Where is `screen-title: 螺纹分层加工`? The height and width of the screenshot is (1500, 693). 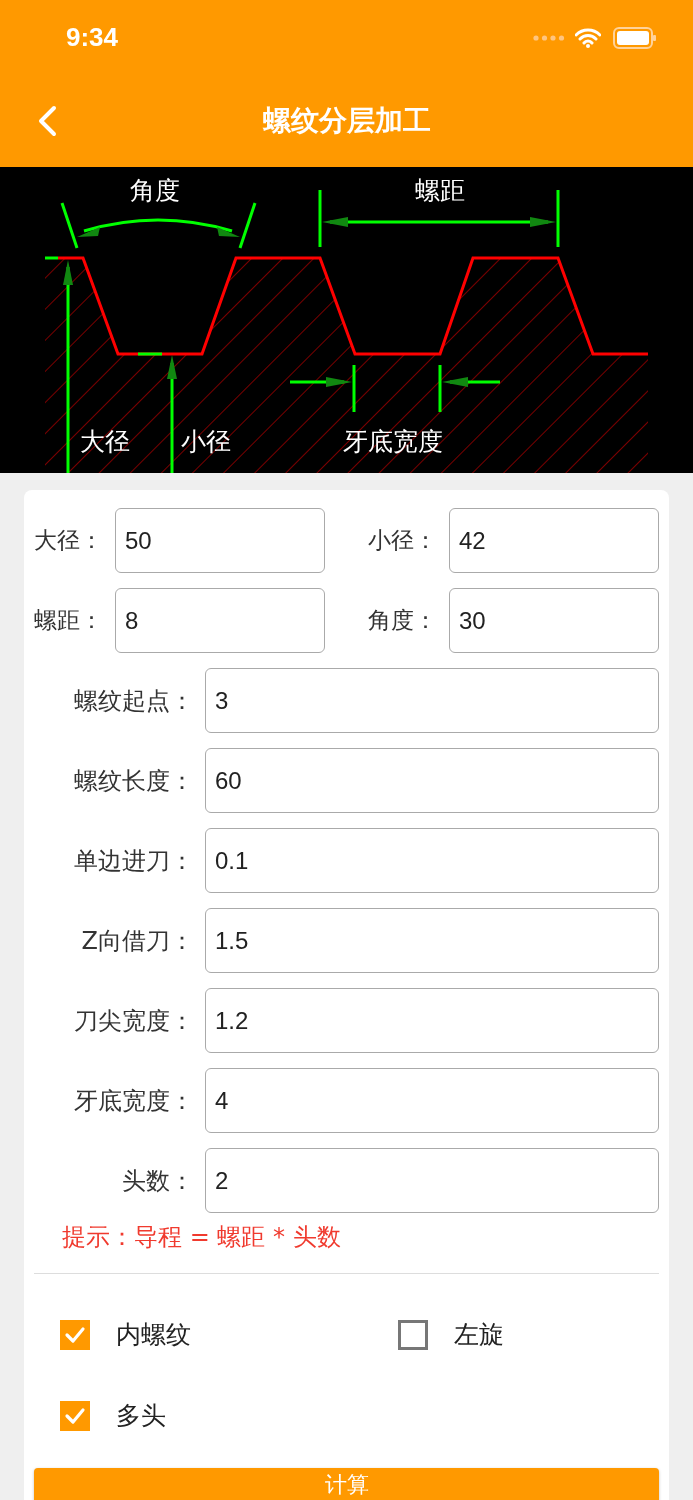 screen-title: 螺纹分层加工 is located at coordinates (346, 121).